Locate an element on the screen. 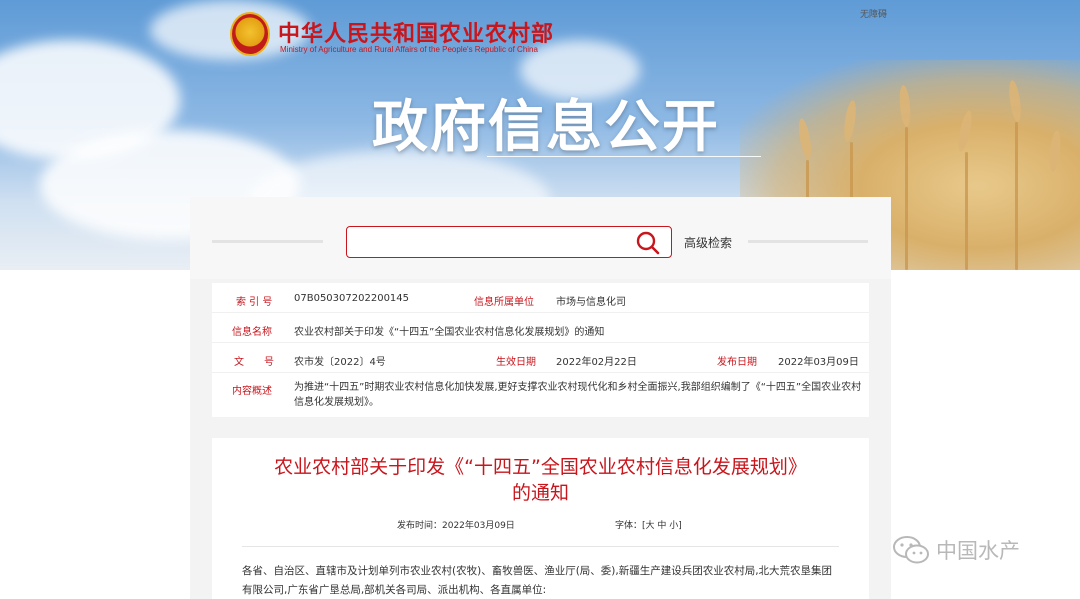 This screenshot has width=1080, height=599. index-value: 07B050307202200145 is located at coordinates (352, 298).